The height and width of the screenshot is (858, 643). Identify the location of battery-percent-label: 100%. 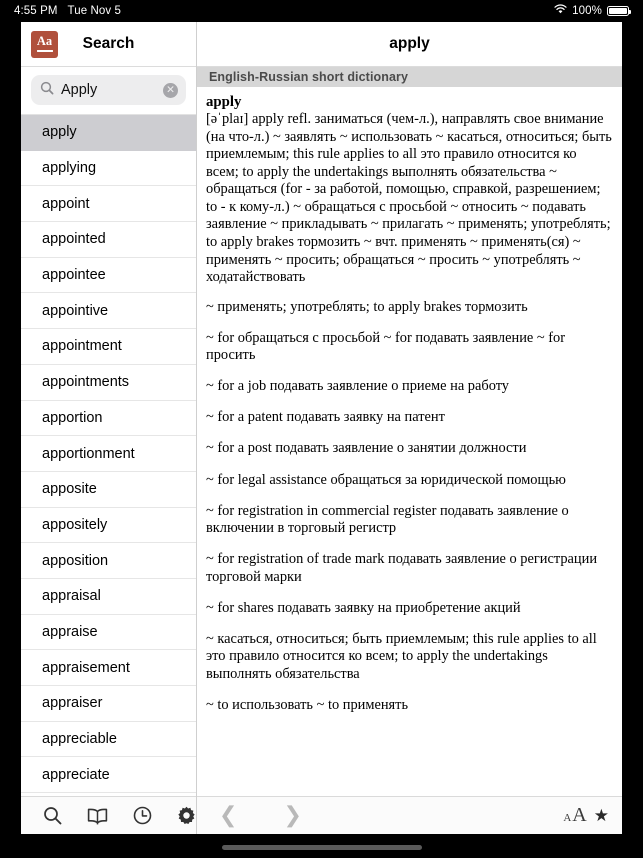
(587, 11).